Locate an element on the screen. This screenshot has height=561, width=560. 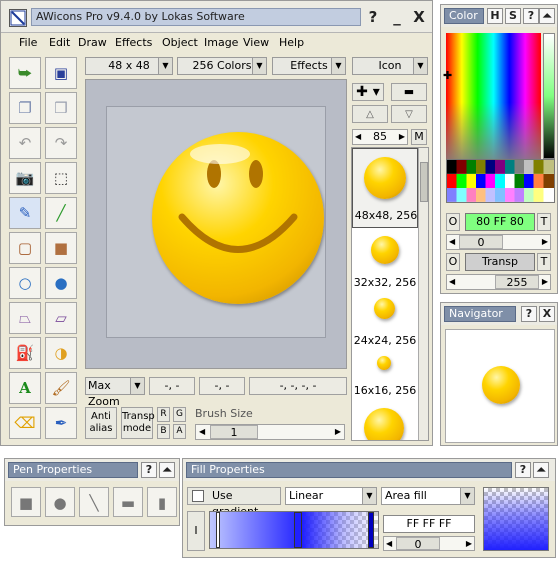
line-icon: ╱ is located at coordinates (61, 213).